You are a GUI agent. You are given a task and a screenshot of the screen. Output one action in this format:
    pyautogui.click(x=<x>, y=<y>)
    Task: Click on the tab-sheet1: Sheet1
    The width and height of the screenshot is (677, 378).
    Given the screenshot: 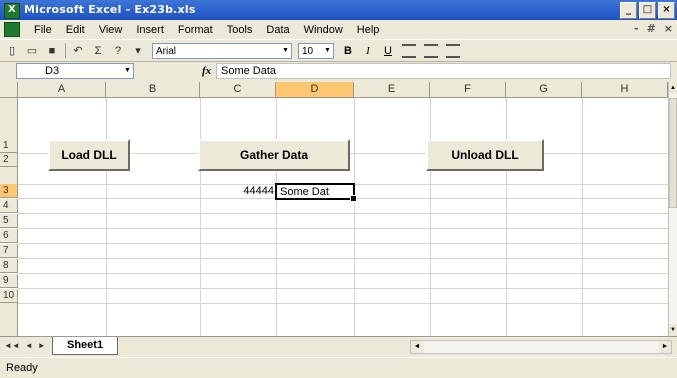 What is the action you would take?
    pyautogui.click(x=85, y=346)
    